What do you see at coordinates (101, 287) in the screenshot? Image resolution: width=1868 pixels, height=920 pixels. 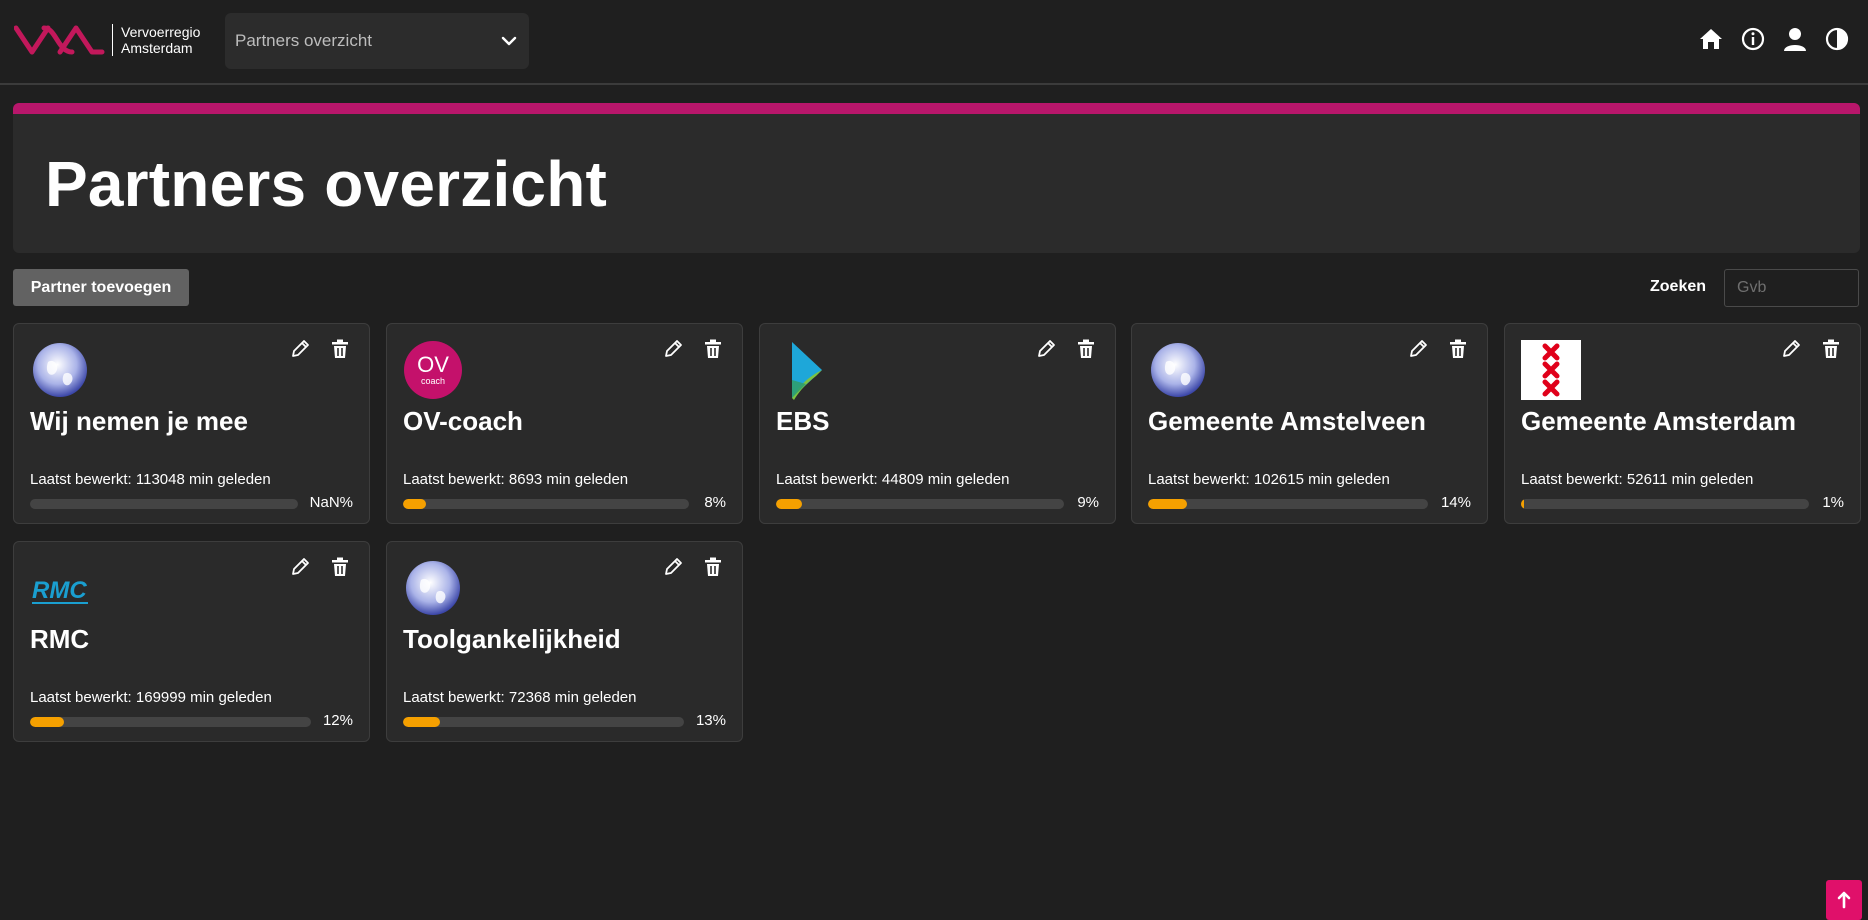 I see `add-partner-button: Partner toevoegen` at bounding box center [101, 287].